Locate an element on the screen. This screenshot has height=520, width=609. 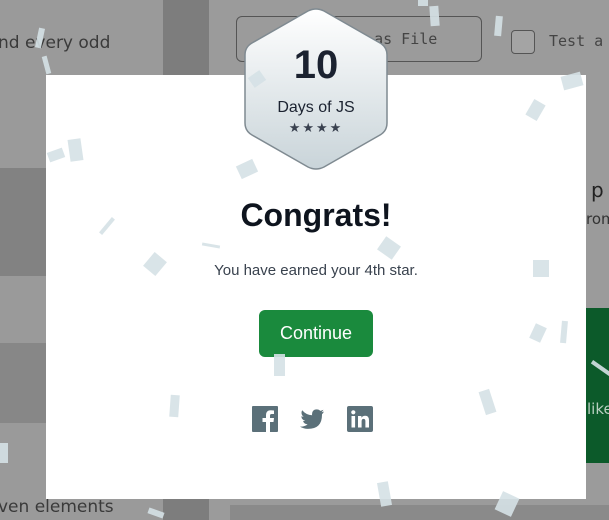
result-heading: p is located at coordinates (597, 190).